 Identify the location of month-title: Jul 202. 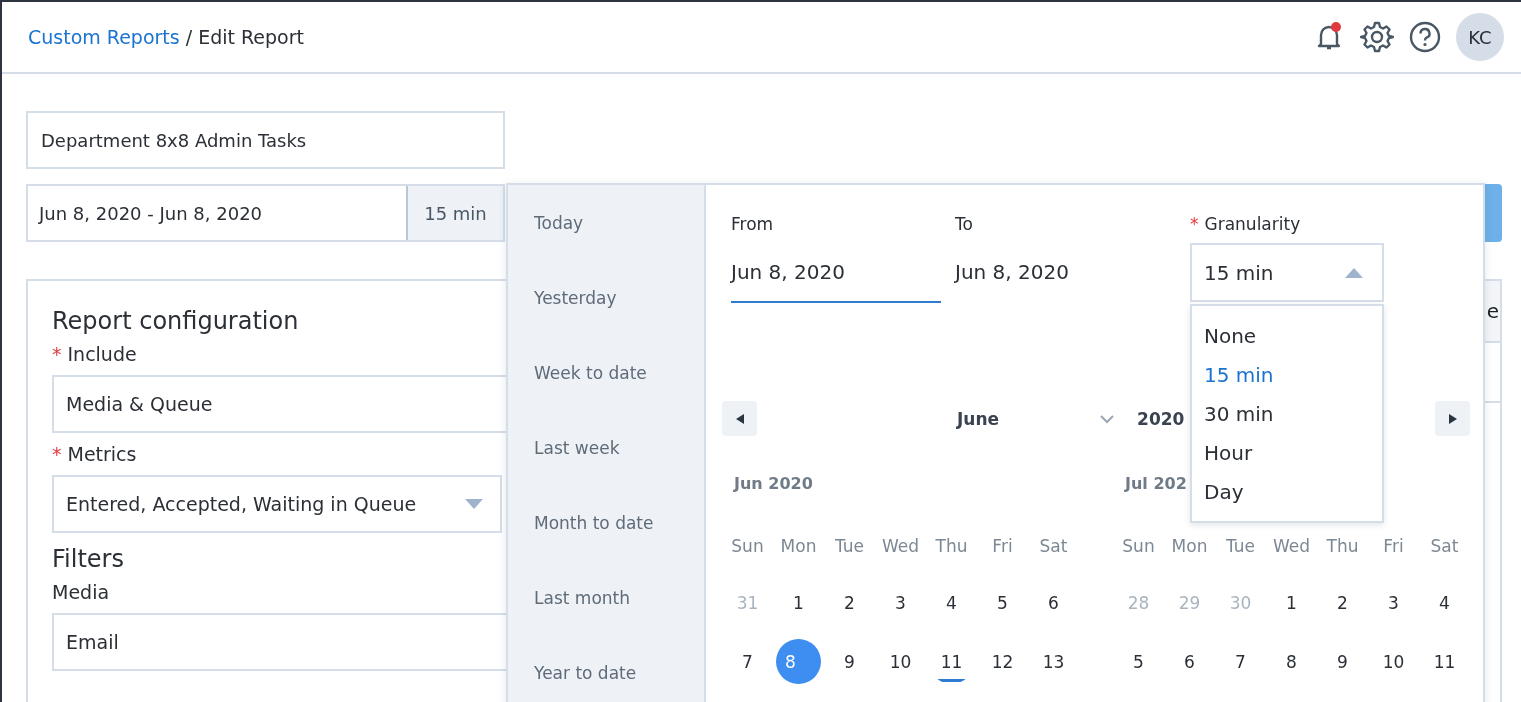
(1156, 483).